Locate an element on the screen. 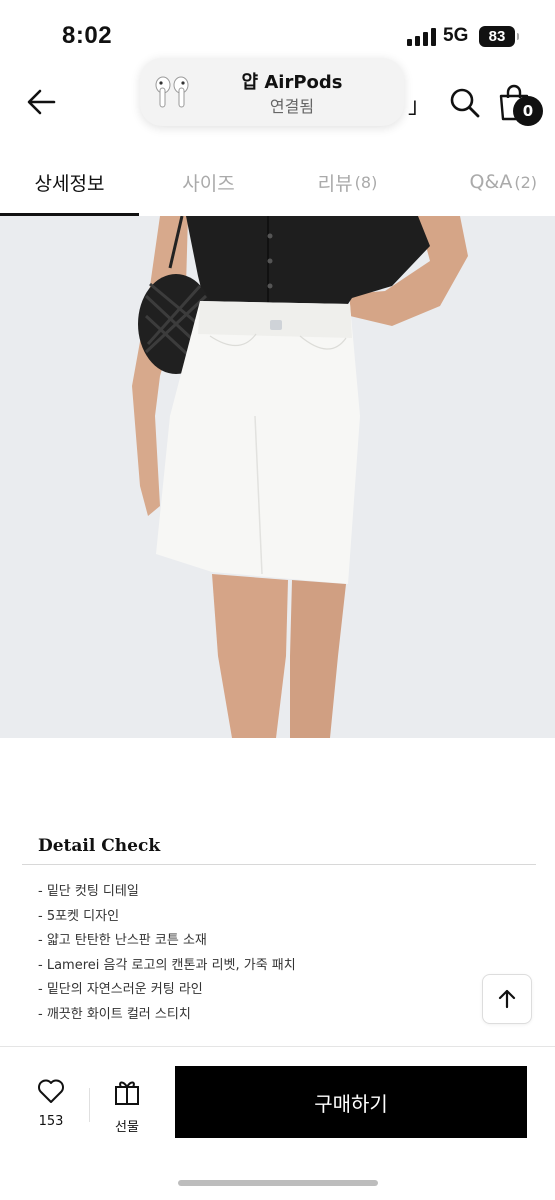 The image size is (555, 1200). detail-title: Detail Check is located at coordinates (99, 846).